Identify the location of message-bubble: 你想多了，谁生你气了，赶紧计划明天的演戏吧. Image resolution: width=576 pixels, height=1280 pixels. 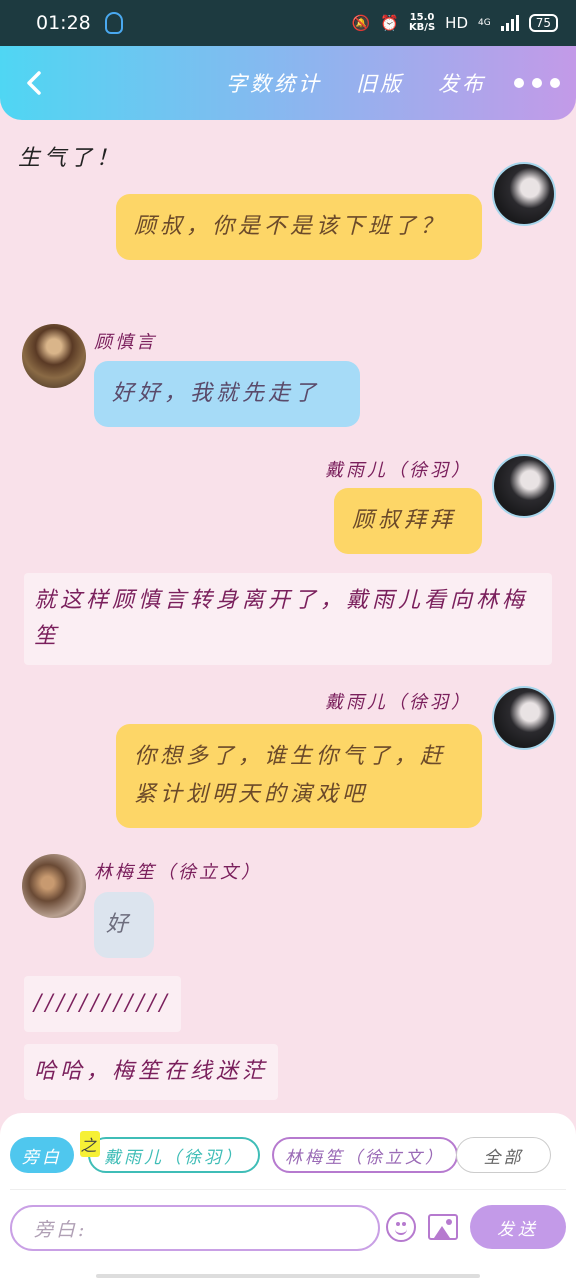
(299, 776).